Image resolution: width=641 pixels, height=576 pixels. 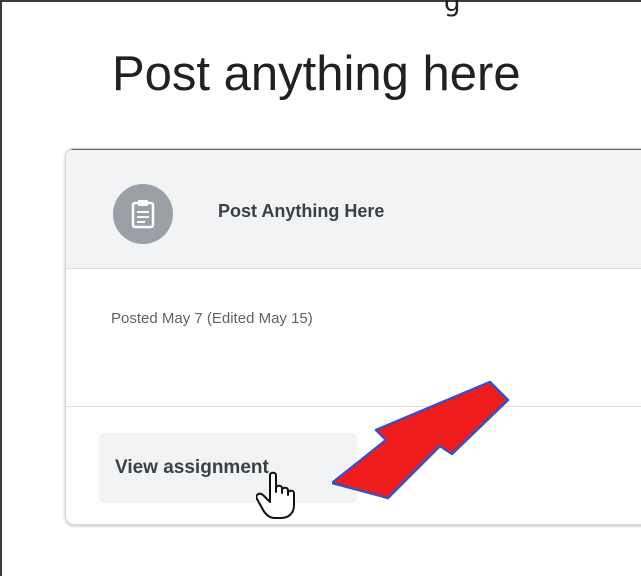 I want to click on cropped-text-fragment: g, so click(x=453, y=9).